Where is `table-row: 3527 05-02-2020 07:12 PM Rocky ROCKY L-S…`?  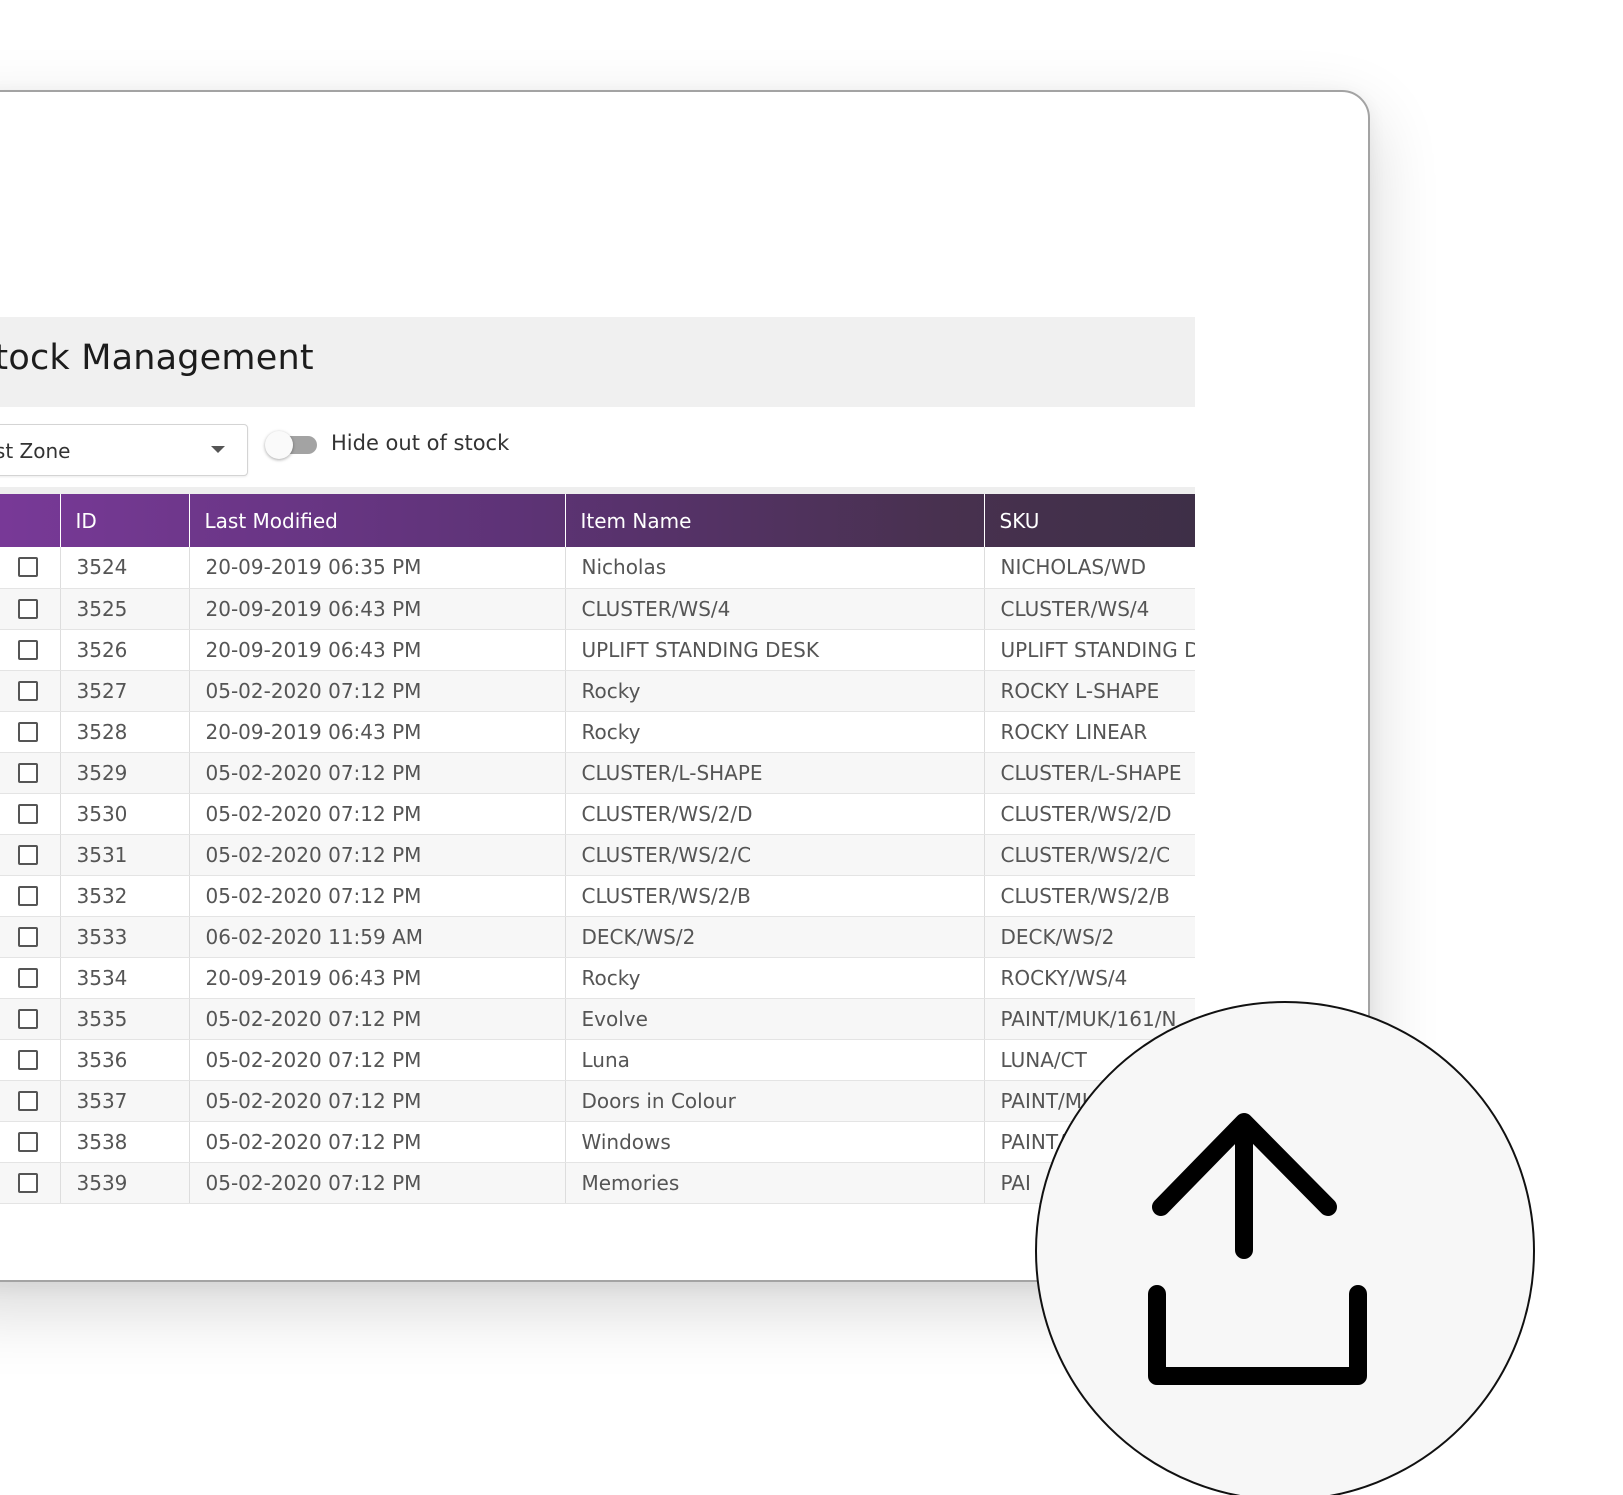
table-row: 3527 05-02-2020 07:12 PM Rocky ROCKY L-S… is located at coordinates (597, 691).